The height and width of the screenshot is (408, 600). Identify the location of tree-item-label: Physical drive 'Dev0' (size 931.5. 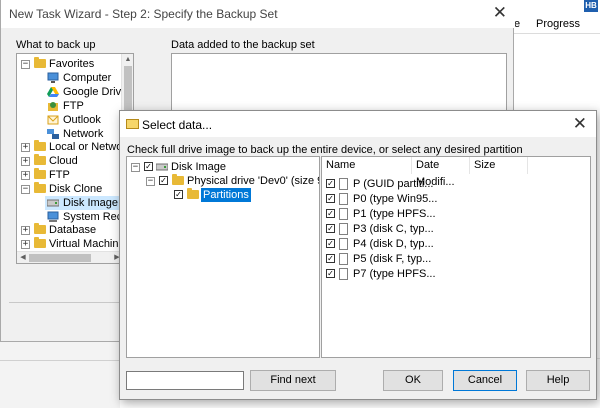
(253, 181).